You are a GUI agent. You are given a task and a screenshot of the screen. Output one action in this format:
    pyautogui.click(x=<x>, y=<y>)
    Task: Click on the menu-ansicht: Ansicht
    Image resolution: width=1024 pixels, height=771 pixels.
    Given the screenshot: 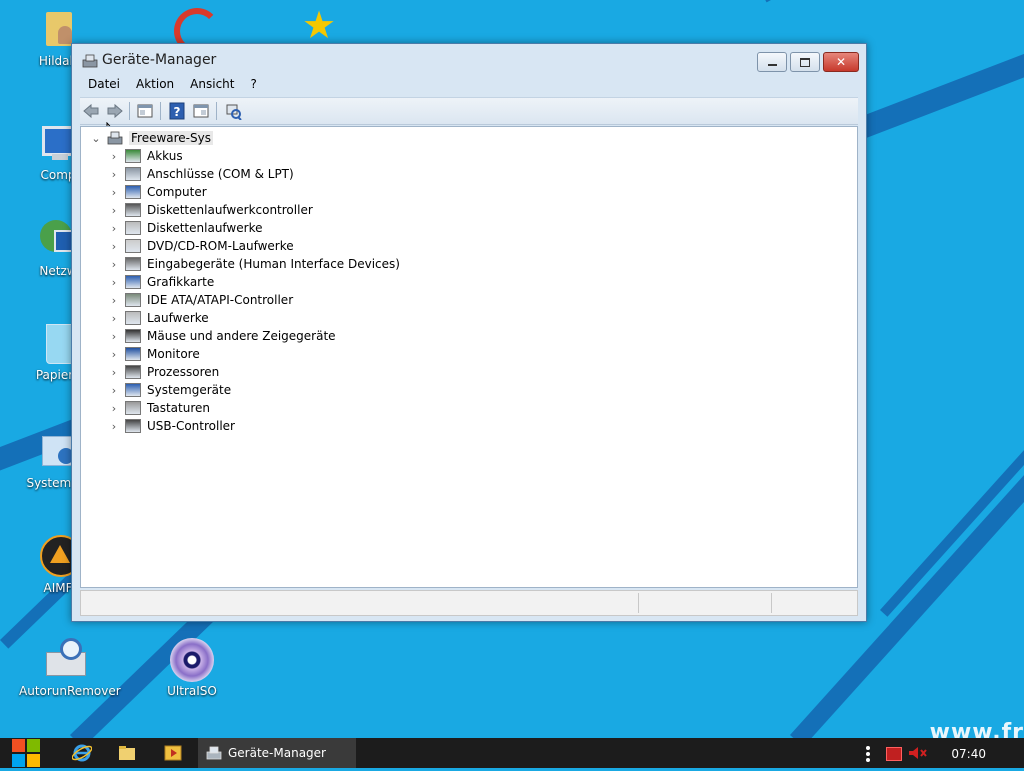 What is the action you would take?
    pyautogui.click(x=212, y=85)
    